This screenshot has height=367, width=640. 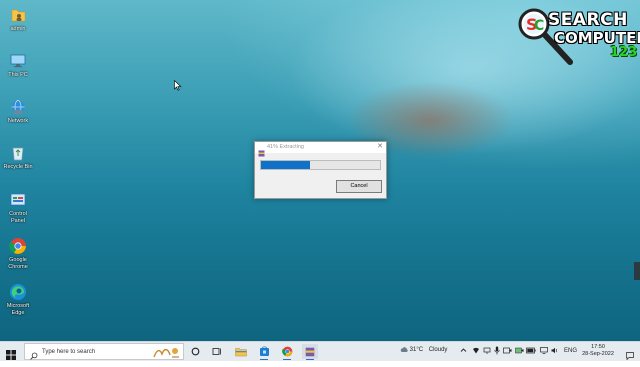 What do you see at coordinates (195, 351) in the screenshot?
I see `cortana-icon` at bounding box center [195, 351].